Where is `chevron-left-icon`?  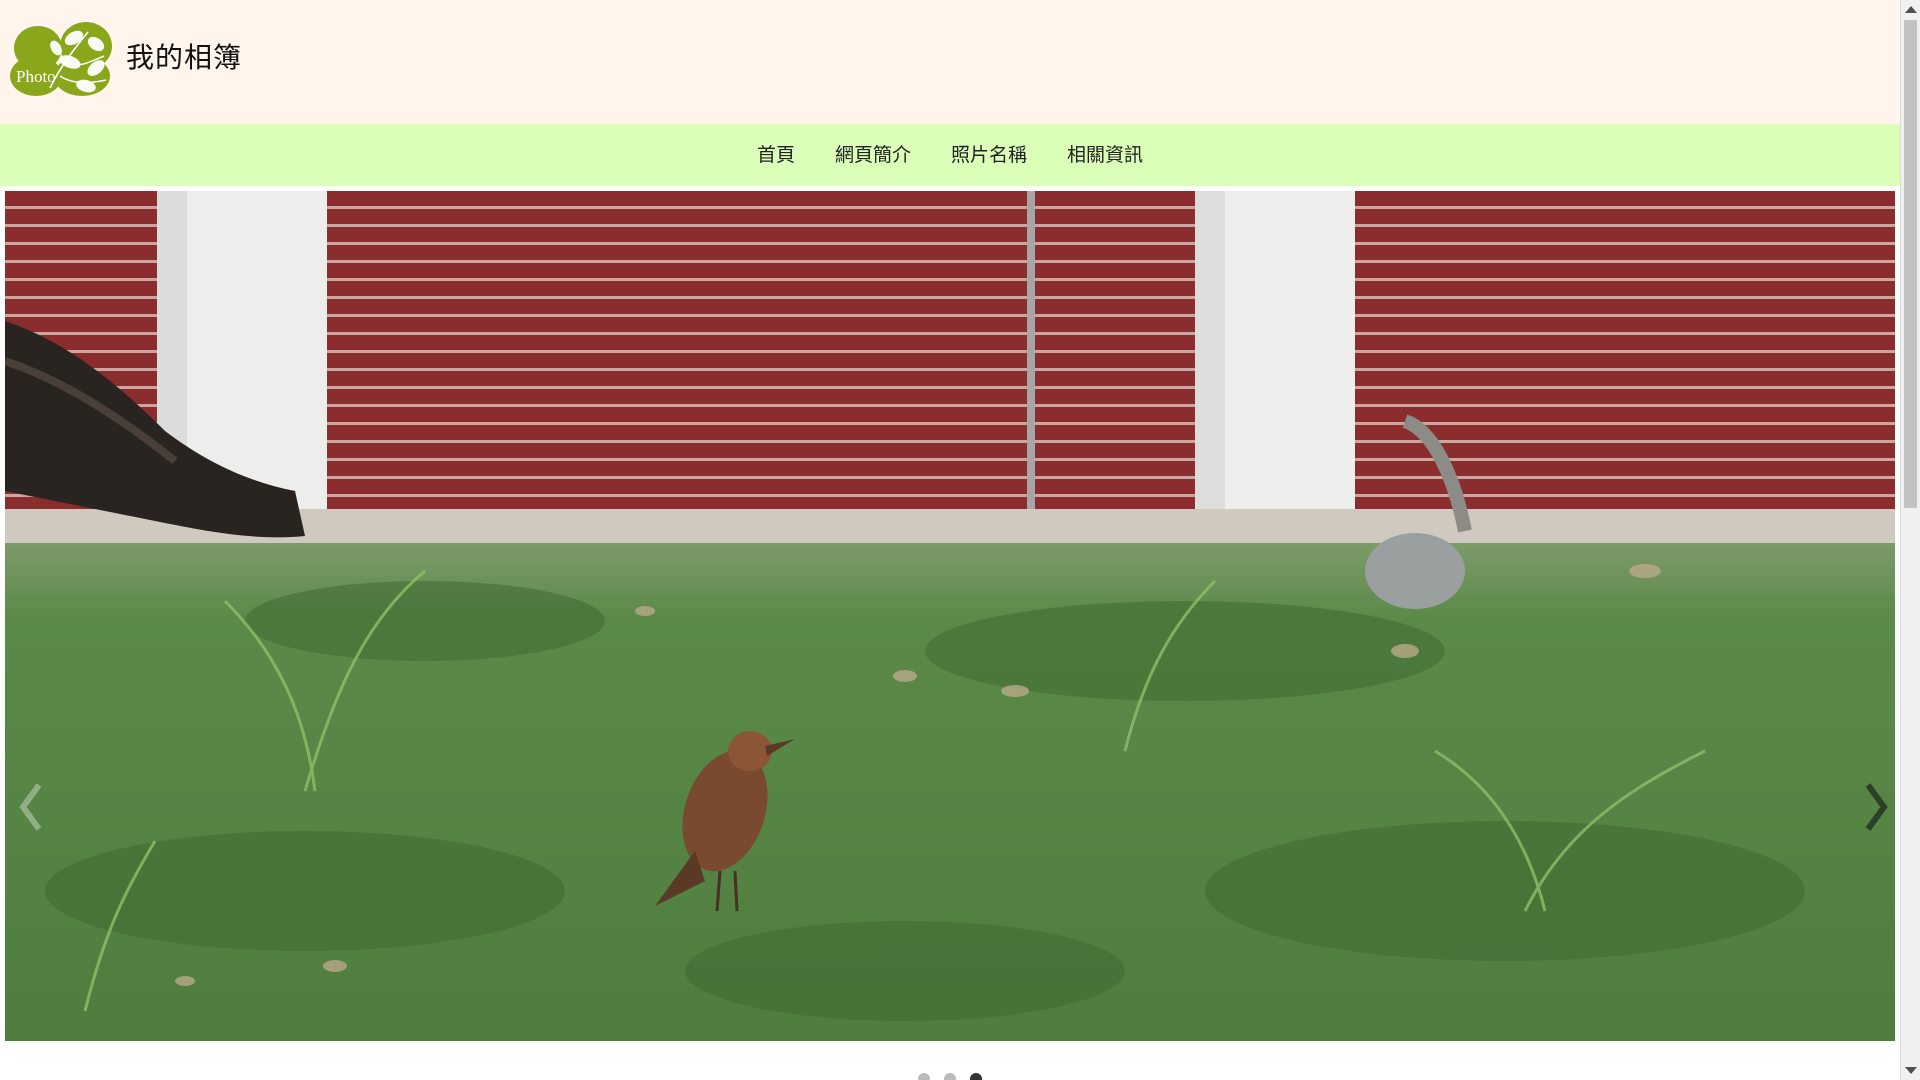
chevron-left-icon is located at coordinates (31, 807).